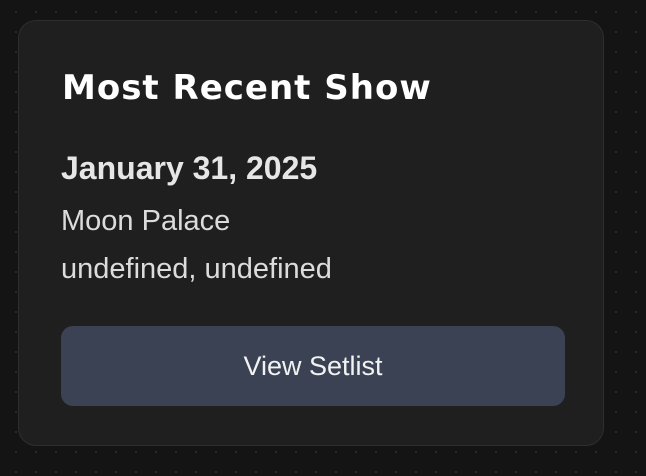  I want to click on show-location: undefined, undefined, so click(196, 269).